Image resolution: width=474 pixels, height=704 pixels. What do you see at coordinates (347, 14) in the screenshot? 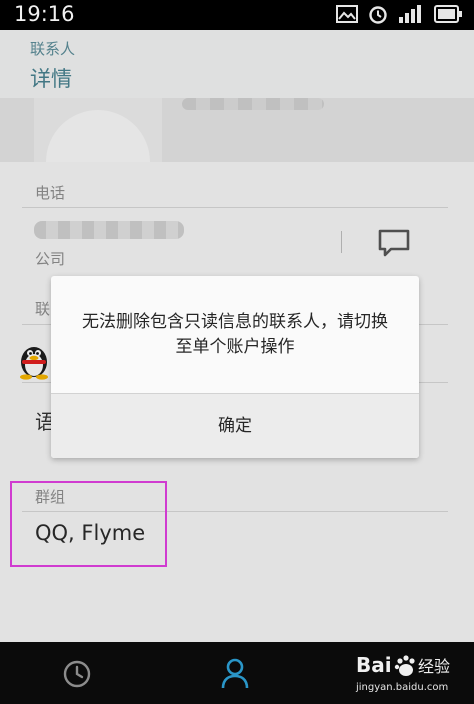
I see `gallery-icon` at bounding box center [347, 14].